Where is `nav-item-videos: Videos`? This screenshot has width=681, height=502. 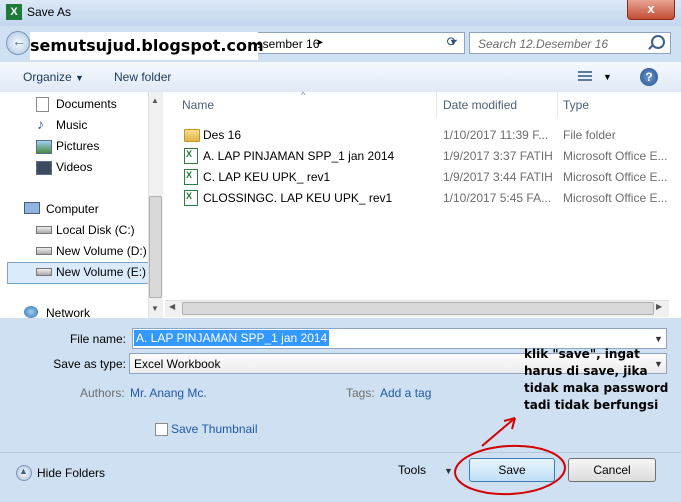 nav-item-videos: Videos is located at coordinates (74, 167).